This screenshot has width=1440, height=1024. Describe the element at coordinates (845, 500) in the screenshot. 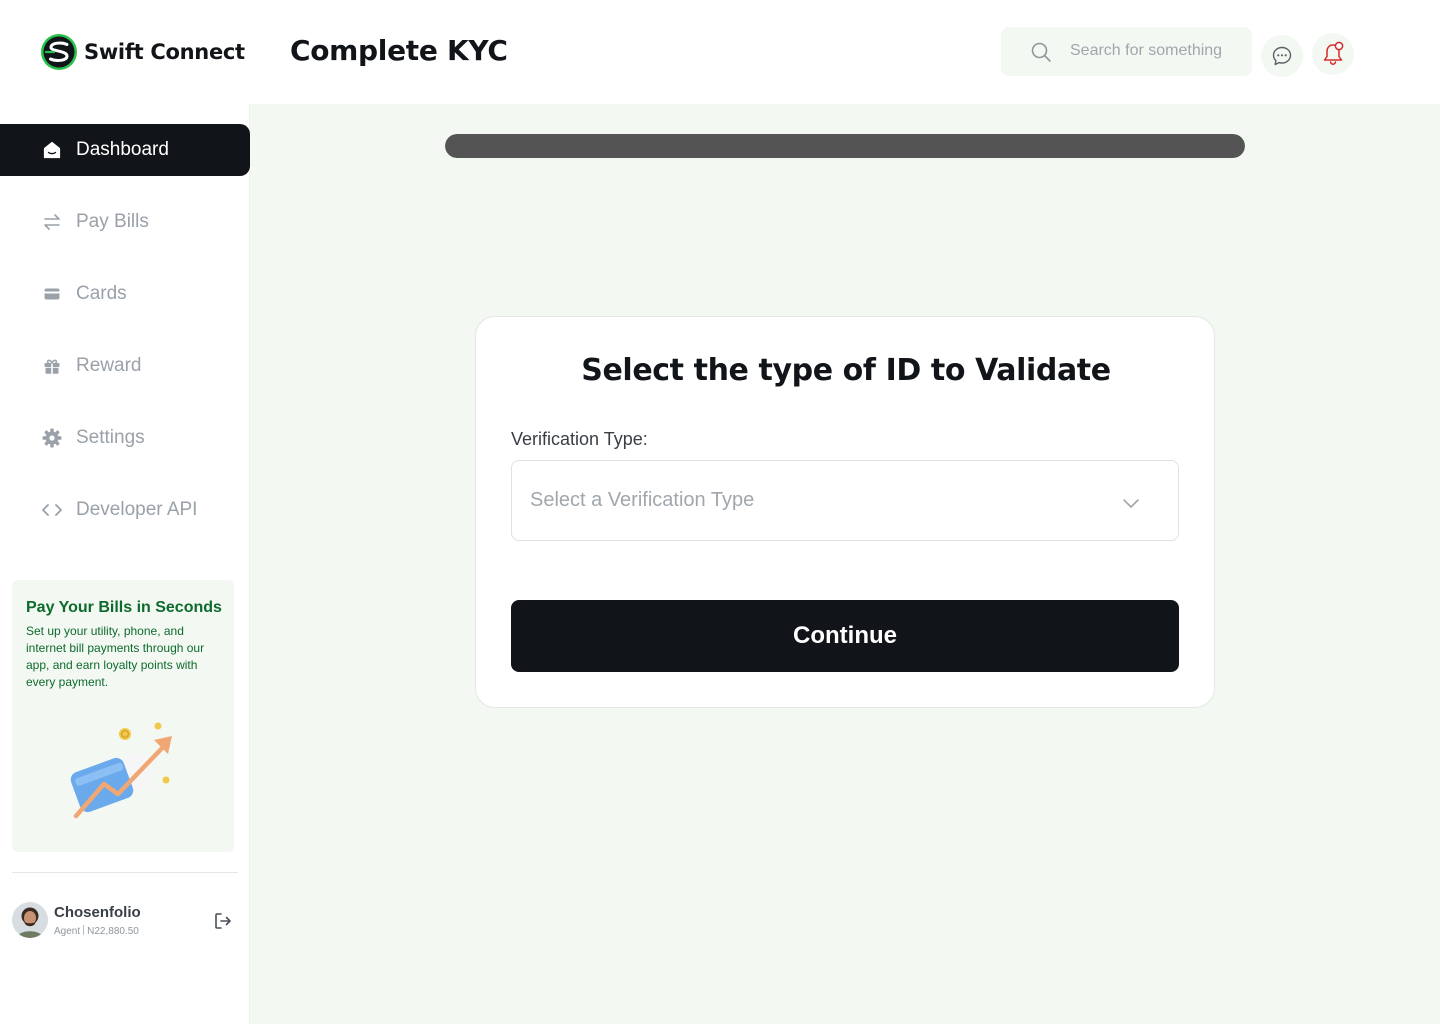

I see `verification-type-select: Select a Verification Type` at that location.